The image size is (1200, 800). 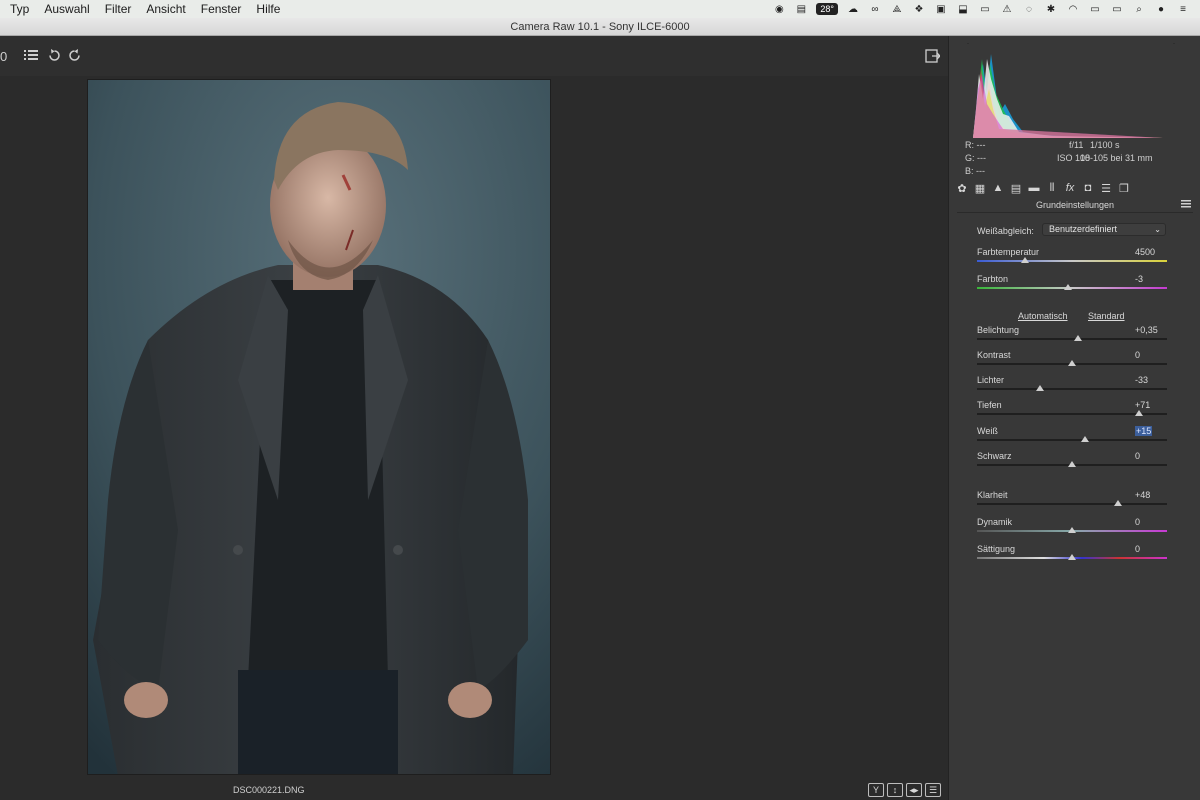 What do you see at coordinates (981, 171) in the screenshot?
I see `b-value: ---` at bounding box center [981, 171].